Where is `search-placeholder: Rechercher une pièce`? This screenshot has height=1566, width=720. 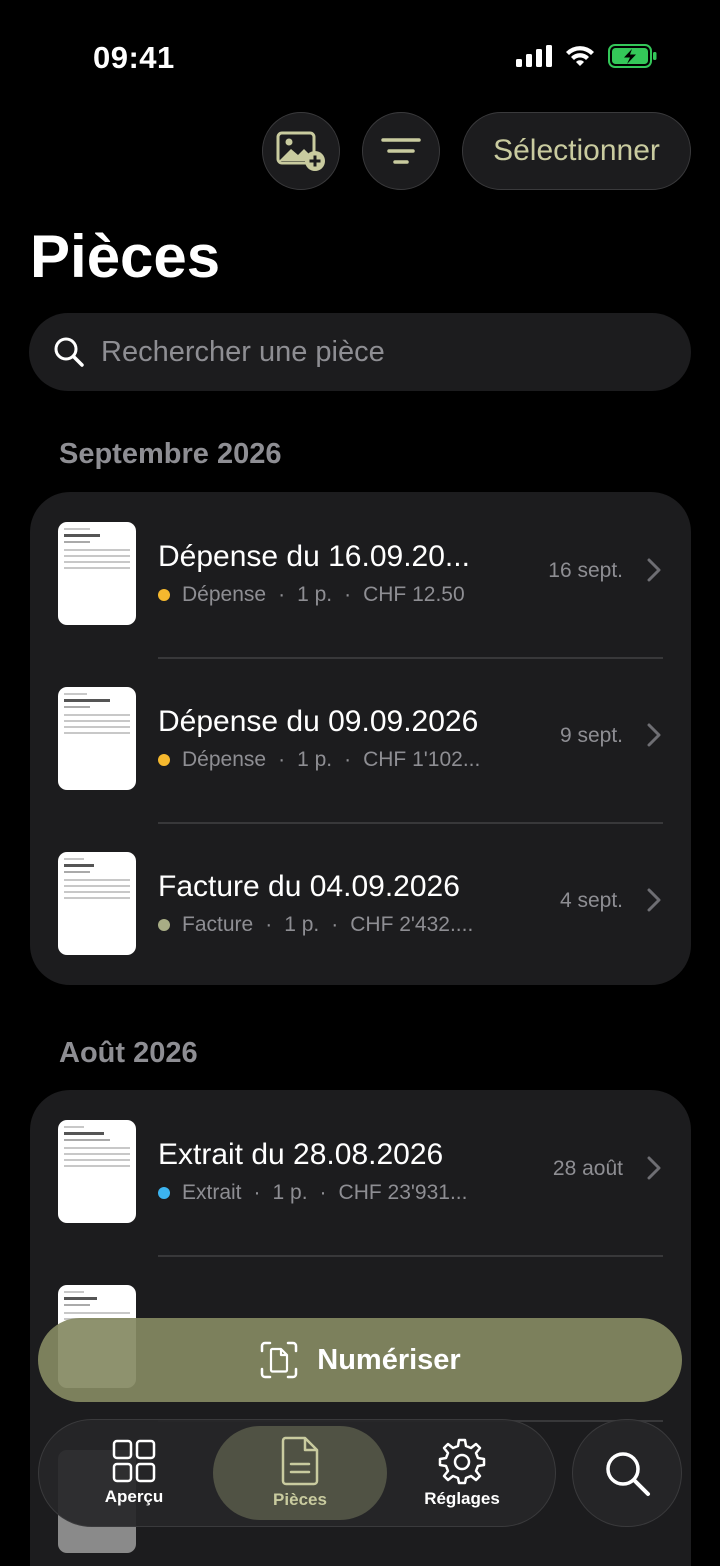 search-placeholder: Rechercher une pièce is located at coordinates (243, 351).